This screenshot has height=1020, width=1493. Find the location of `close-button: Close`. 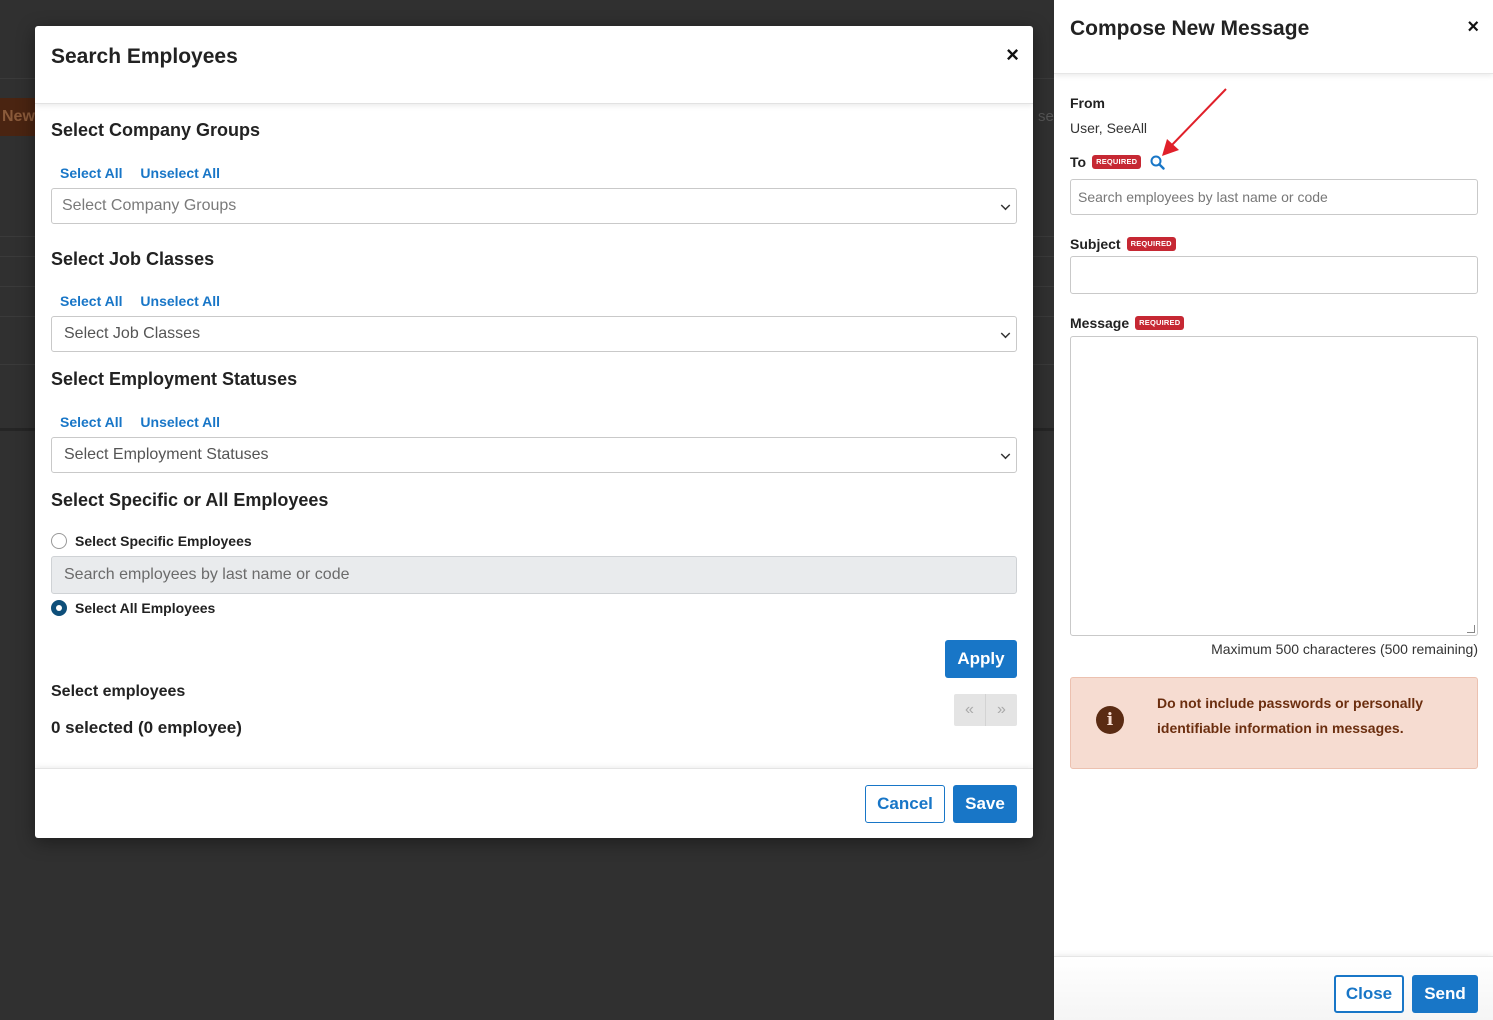

close-button: Close is located at coordinates (1369, 994).